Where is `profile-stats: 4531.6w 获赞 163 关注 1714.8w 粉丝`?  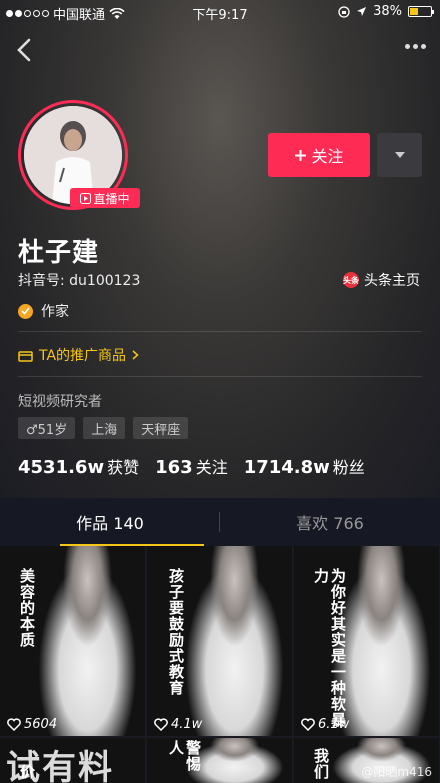 profile-stats: 4531.6w 获赞 163 关注 1714.8w 粉丝 is located at coordinates (191, 466).